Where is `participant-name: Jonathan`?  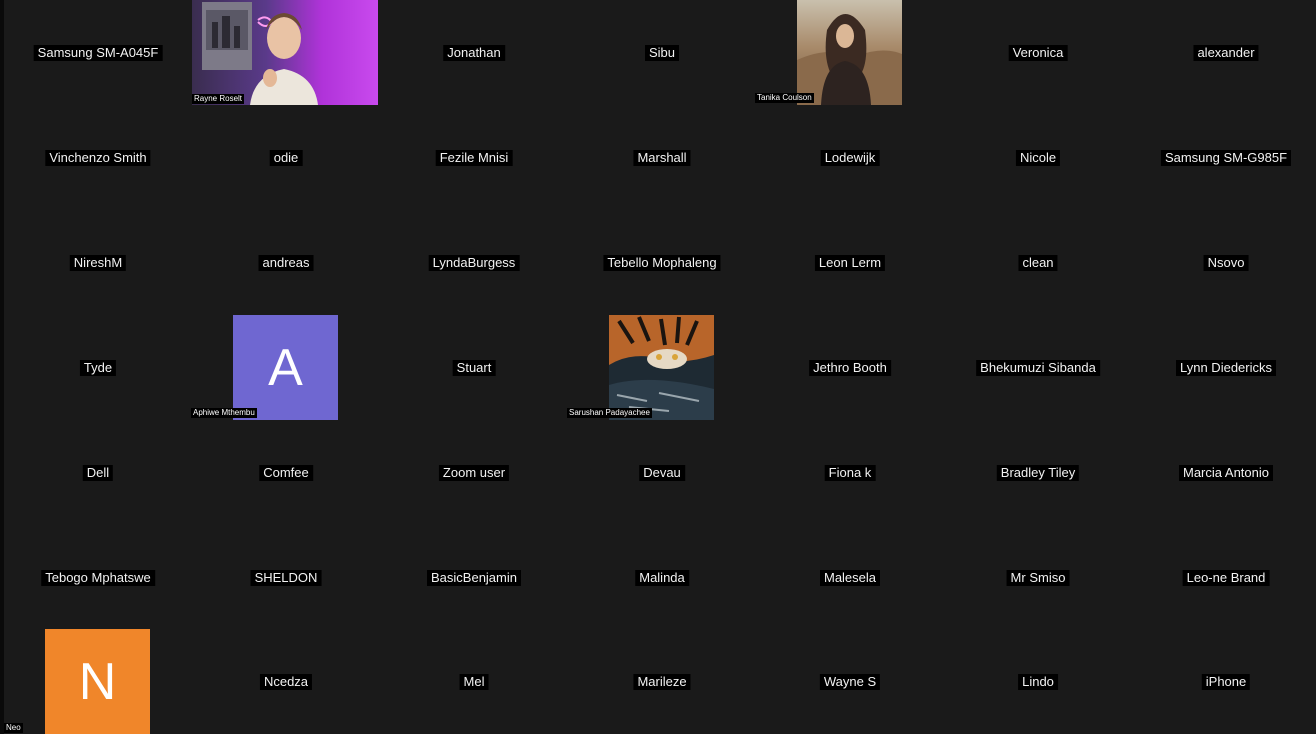
participant-name: Jonathan is located at coordinates (474, 52).